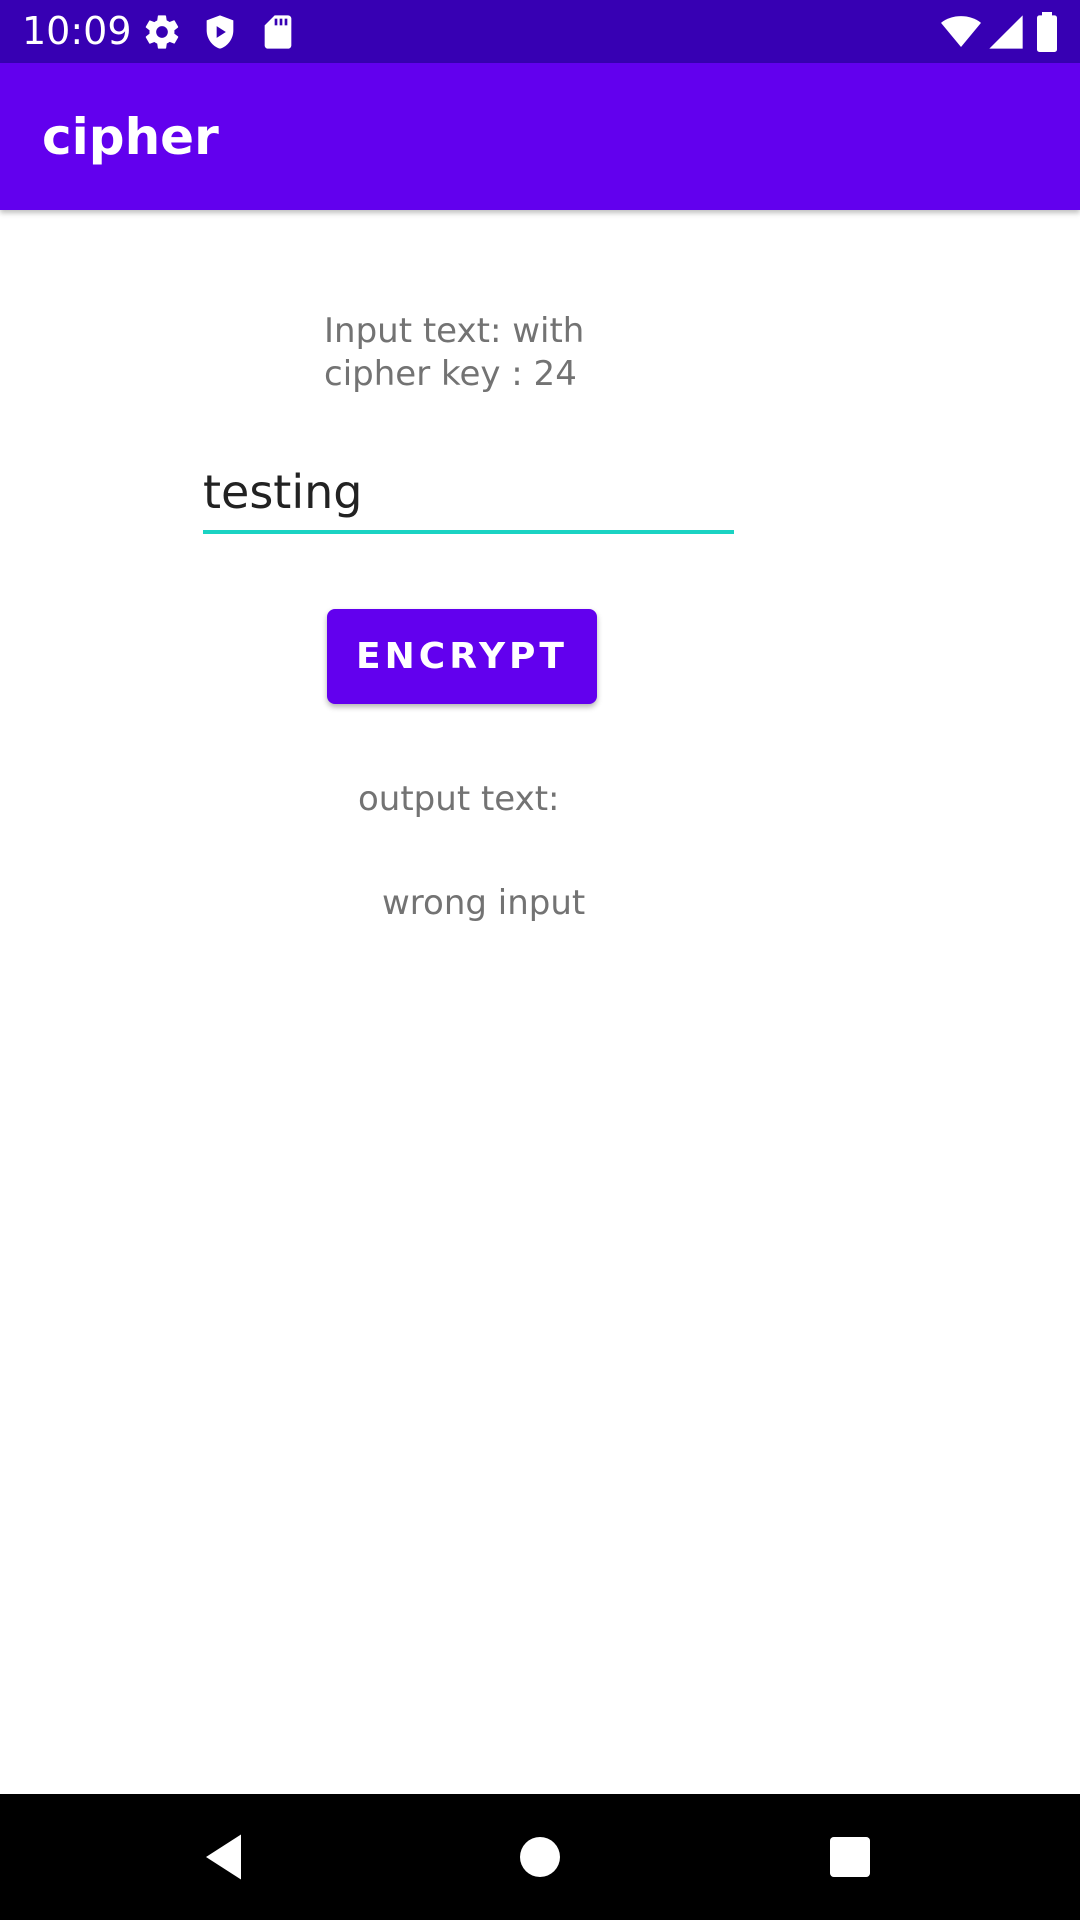 This screenshot has width=1080, height=1920. What do you see at coordinates (1006, 32) in the screenshot?
I see `cell-signal-icon` at bounding box center [1006, 32].